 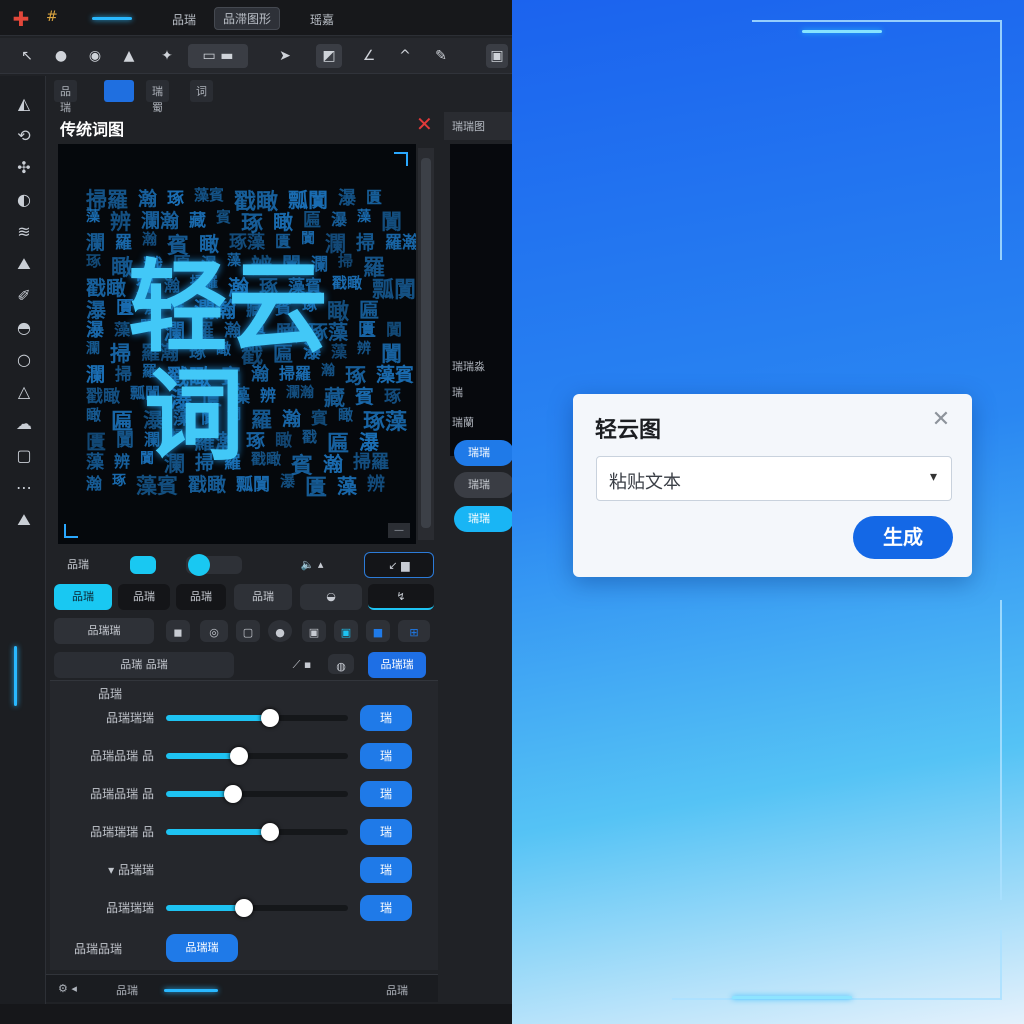 I want to click on panel-close-icon: ✕, so click(x=424, y=124).